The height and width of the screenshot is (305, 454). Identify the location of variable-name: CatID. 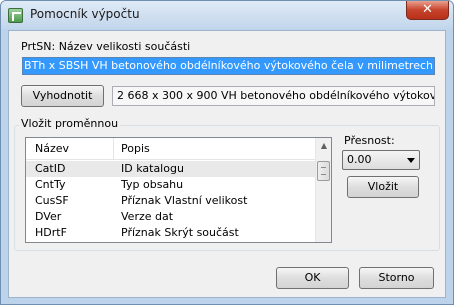
(50, 168).